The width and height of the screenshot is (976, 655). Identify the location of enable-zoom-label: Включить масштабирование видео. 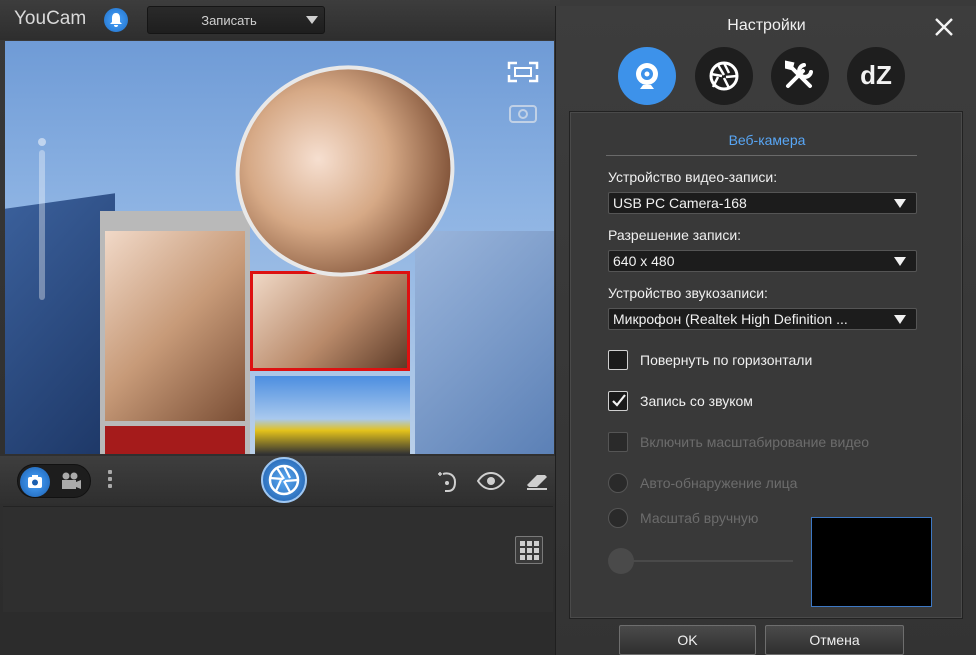
(755, 442).